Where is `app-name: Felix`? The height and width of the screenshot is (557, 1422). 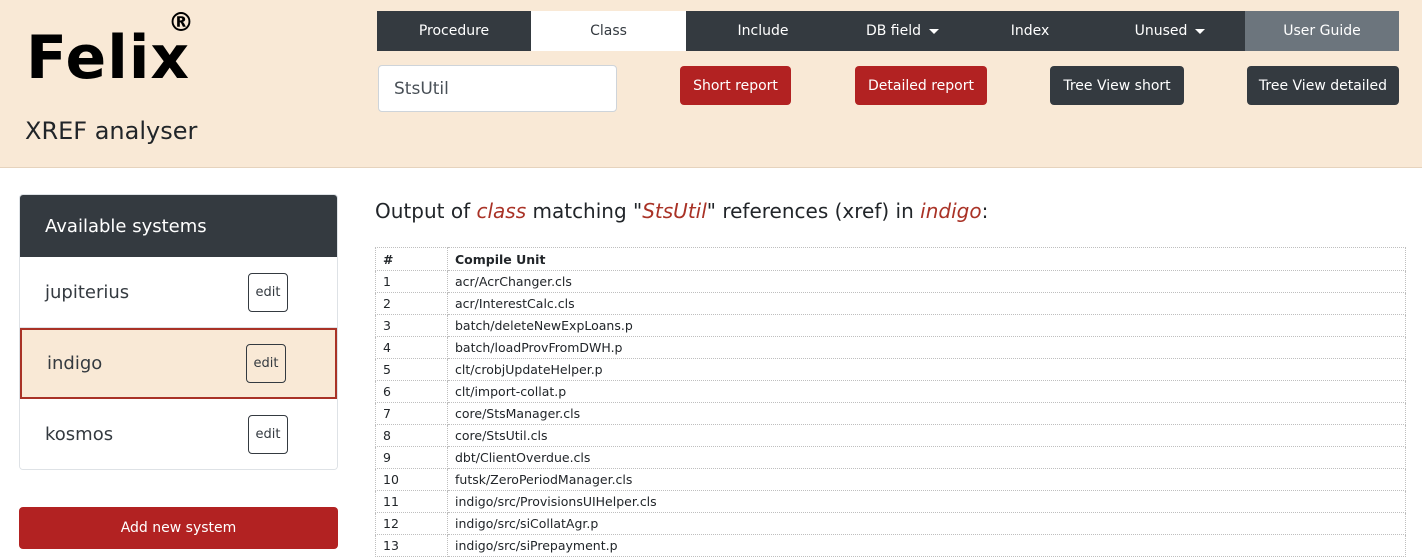 app-name: Felix is located at coordinates (108, 58).